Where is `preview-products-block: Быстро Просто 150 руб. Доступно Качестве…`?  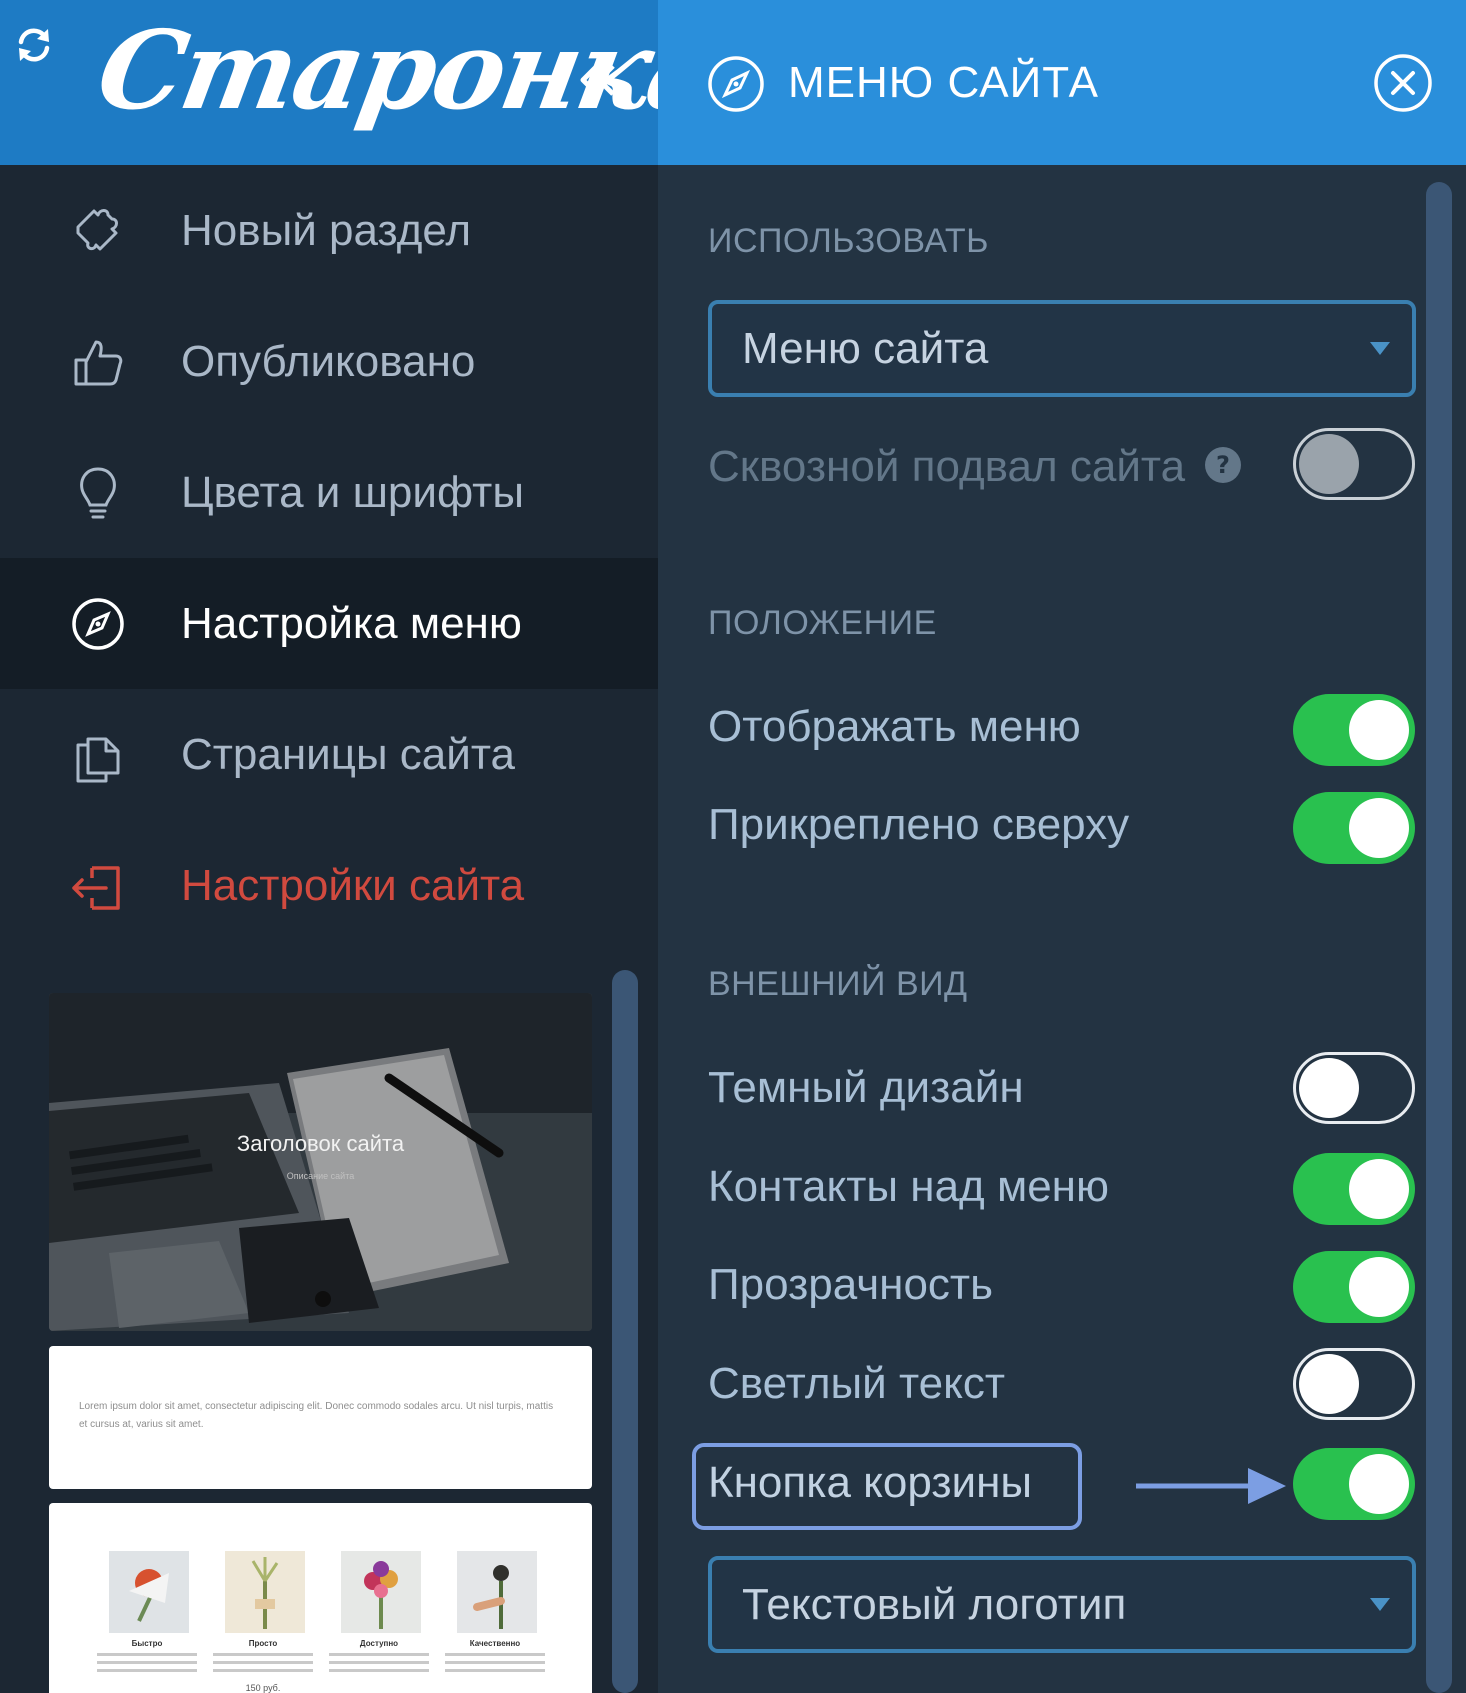 preview-products-block: Быстро Просто 150 руб. Доступно Качестве… is located at coordinates (320, 1598).